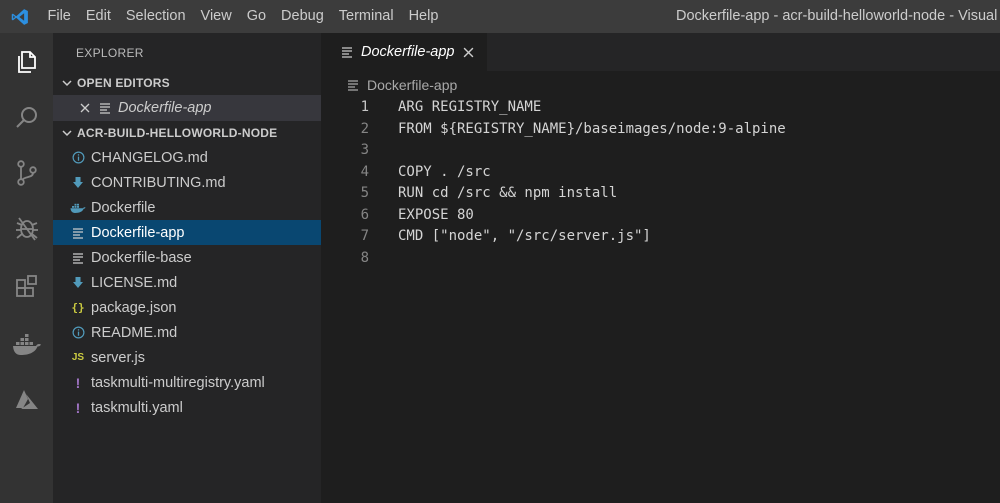 The height and width of the screenshot is (503, 1000). What do you see at coordinates (155, 16) in the screenshot?
I see `menu-selection: Selection` at bounding box center [155, 16].